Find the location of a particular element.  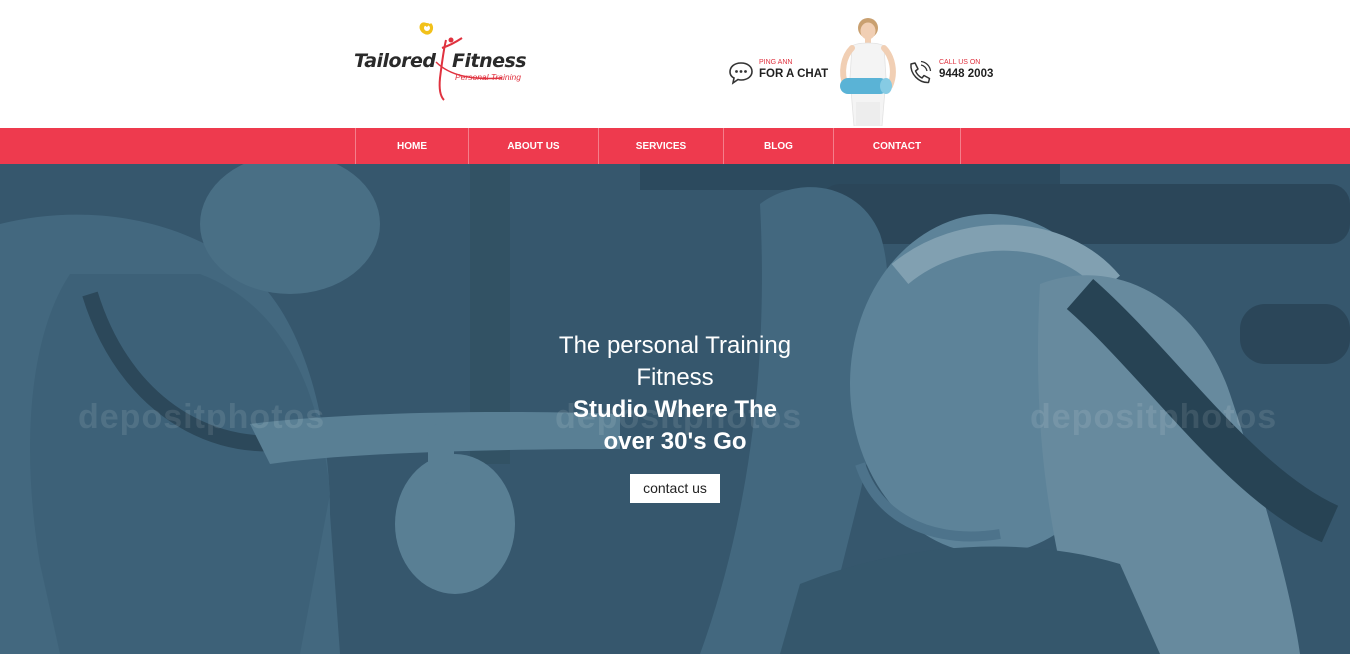

logo-tagline: Personal Training is located at coordinates (488, 77).